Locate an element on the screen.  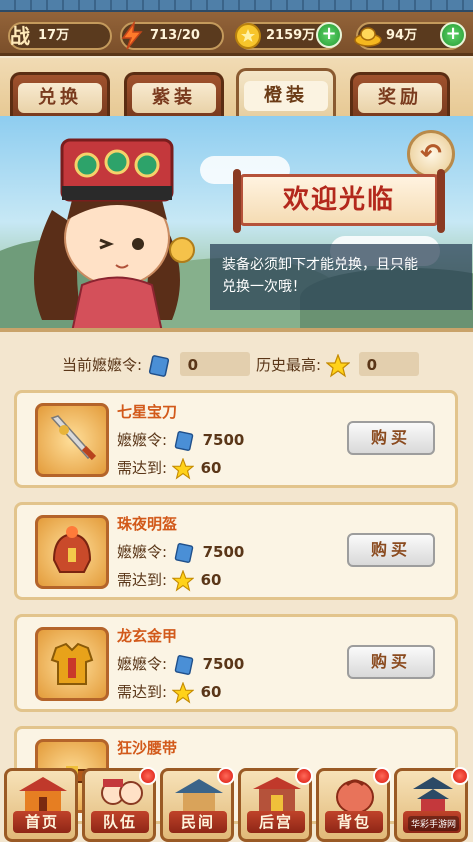
item-name: 珠夜明盔 is located at coordinates (147, 524).